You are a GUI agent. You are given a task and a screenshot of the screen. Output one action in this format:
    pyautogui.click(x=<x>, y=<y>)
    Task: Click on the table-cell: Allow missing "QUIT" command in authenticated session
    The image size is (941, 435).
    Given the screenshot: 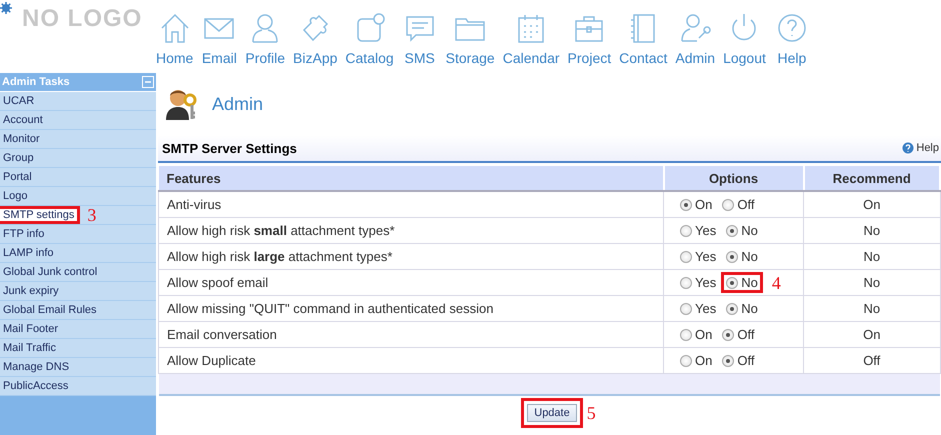 What is the action you would take?
    pyautogui.click(x=411, y=309)
    